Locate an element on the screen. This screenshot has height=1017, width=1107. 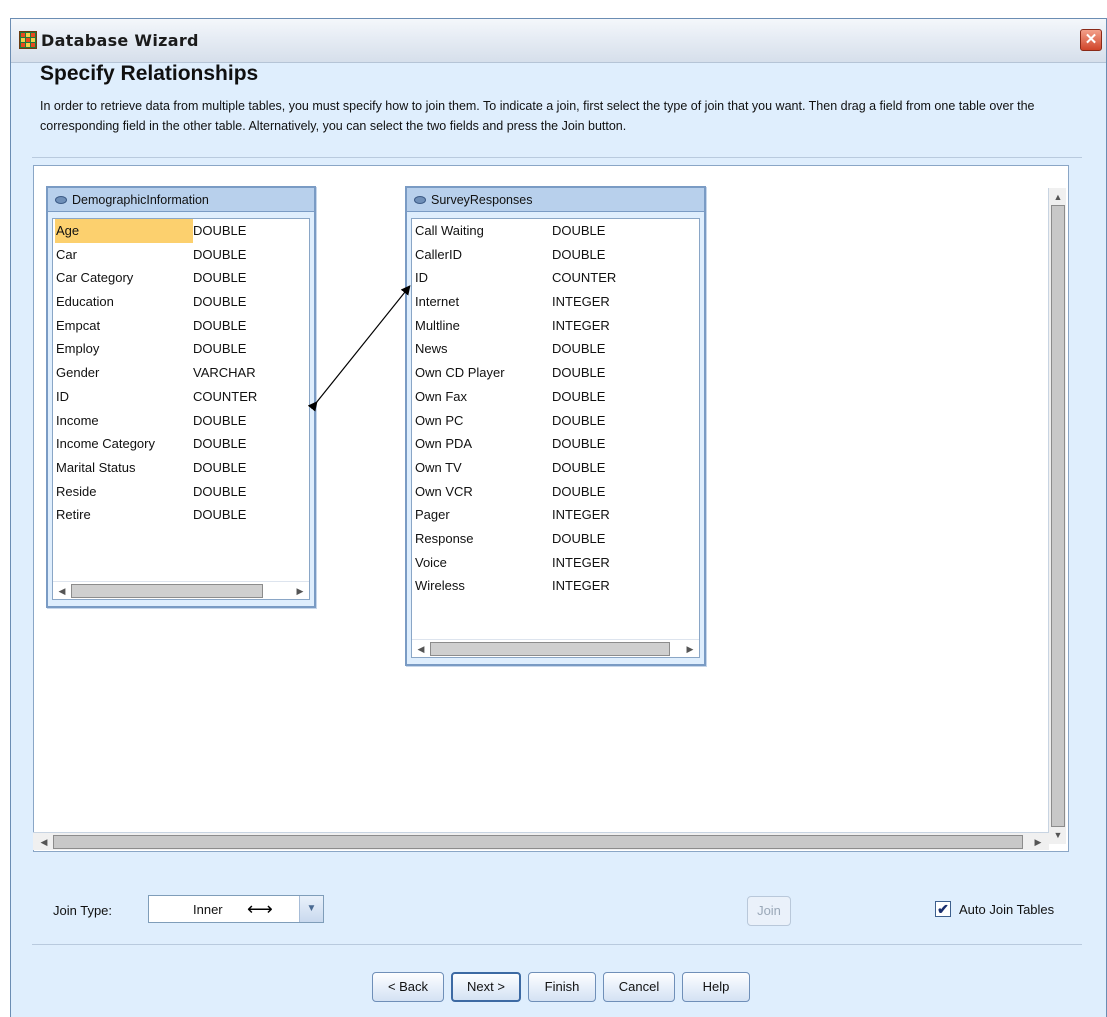
field-row: Own VCR DOUBLE is located at coordinates (555, 492).